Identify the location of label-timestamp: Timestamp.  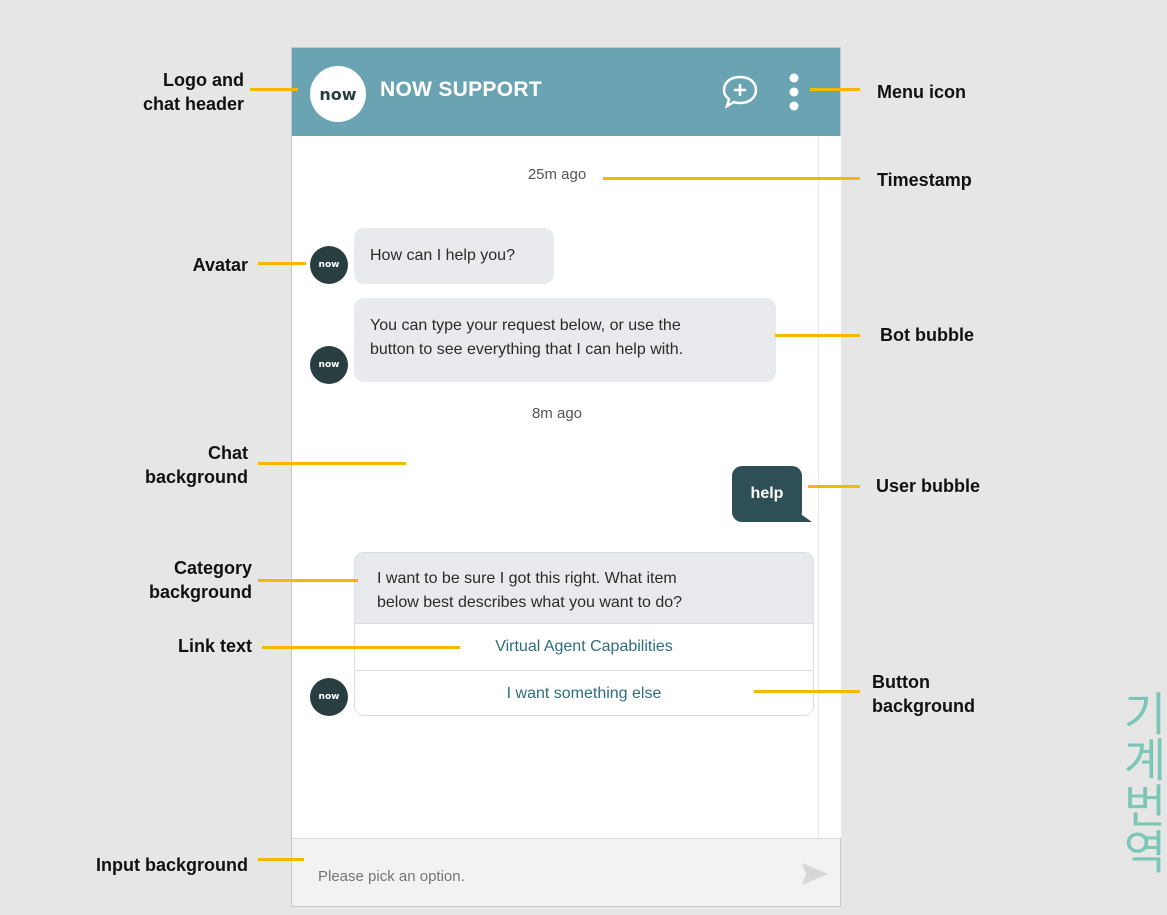
(924, 180).